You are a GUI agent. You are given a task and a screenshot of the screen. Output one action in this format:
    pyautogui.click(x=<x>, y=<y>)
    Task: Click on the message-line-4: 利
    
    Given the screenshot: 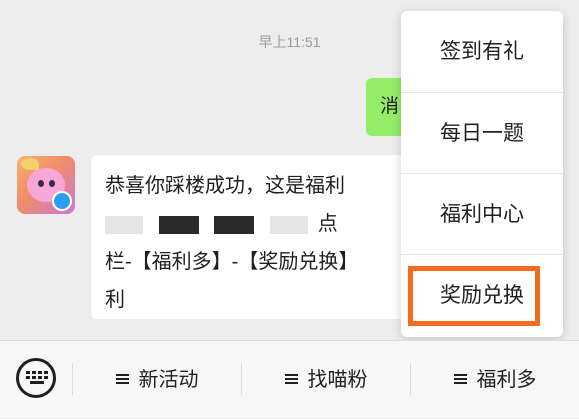 What is the action you would take?
    pyautogui.click(x=115, y=300)
    